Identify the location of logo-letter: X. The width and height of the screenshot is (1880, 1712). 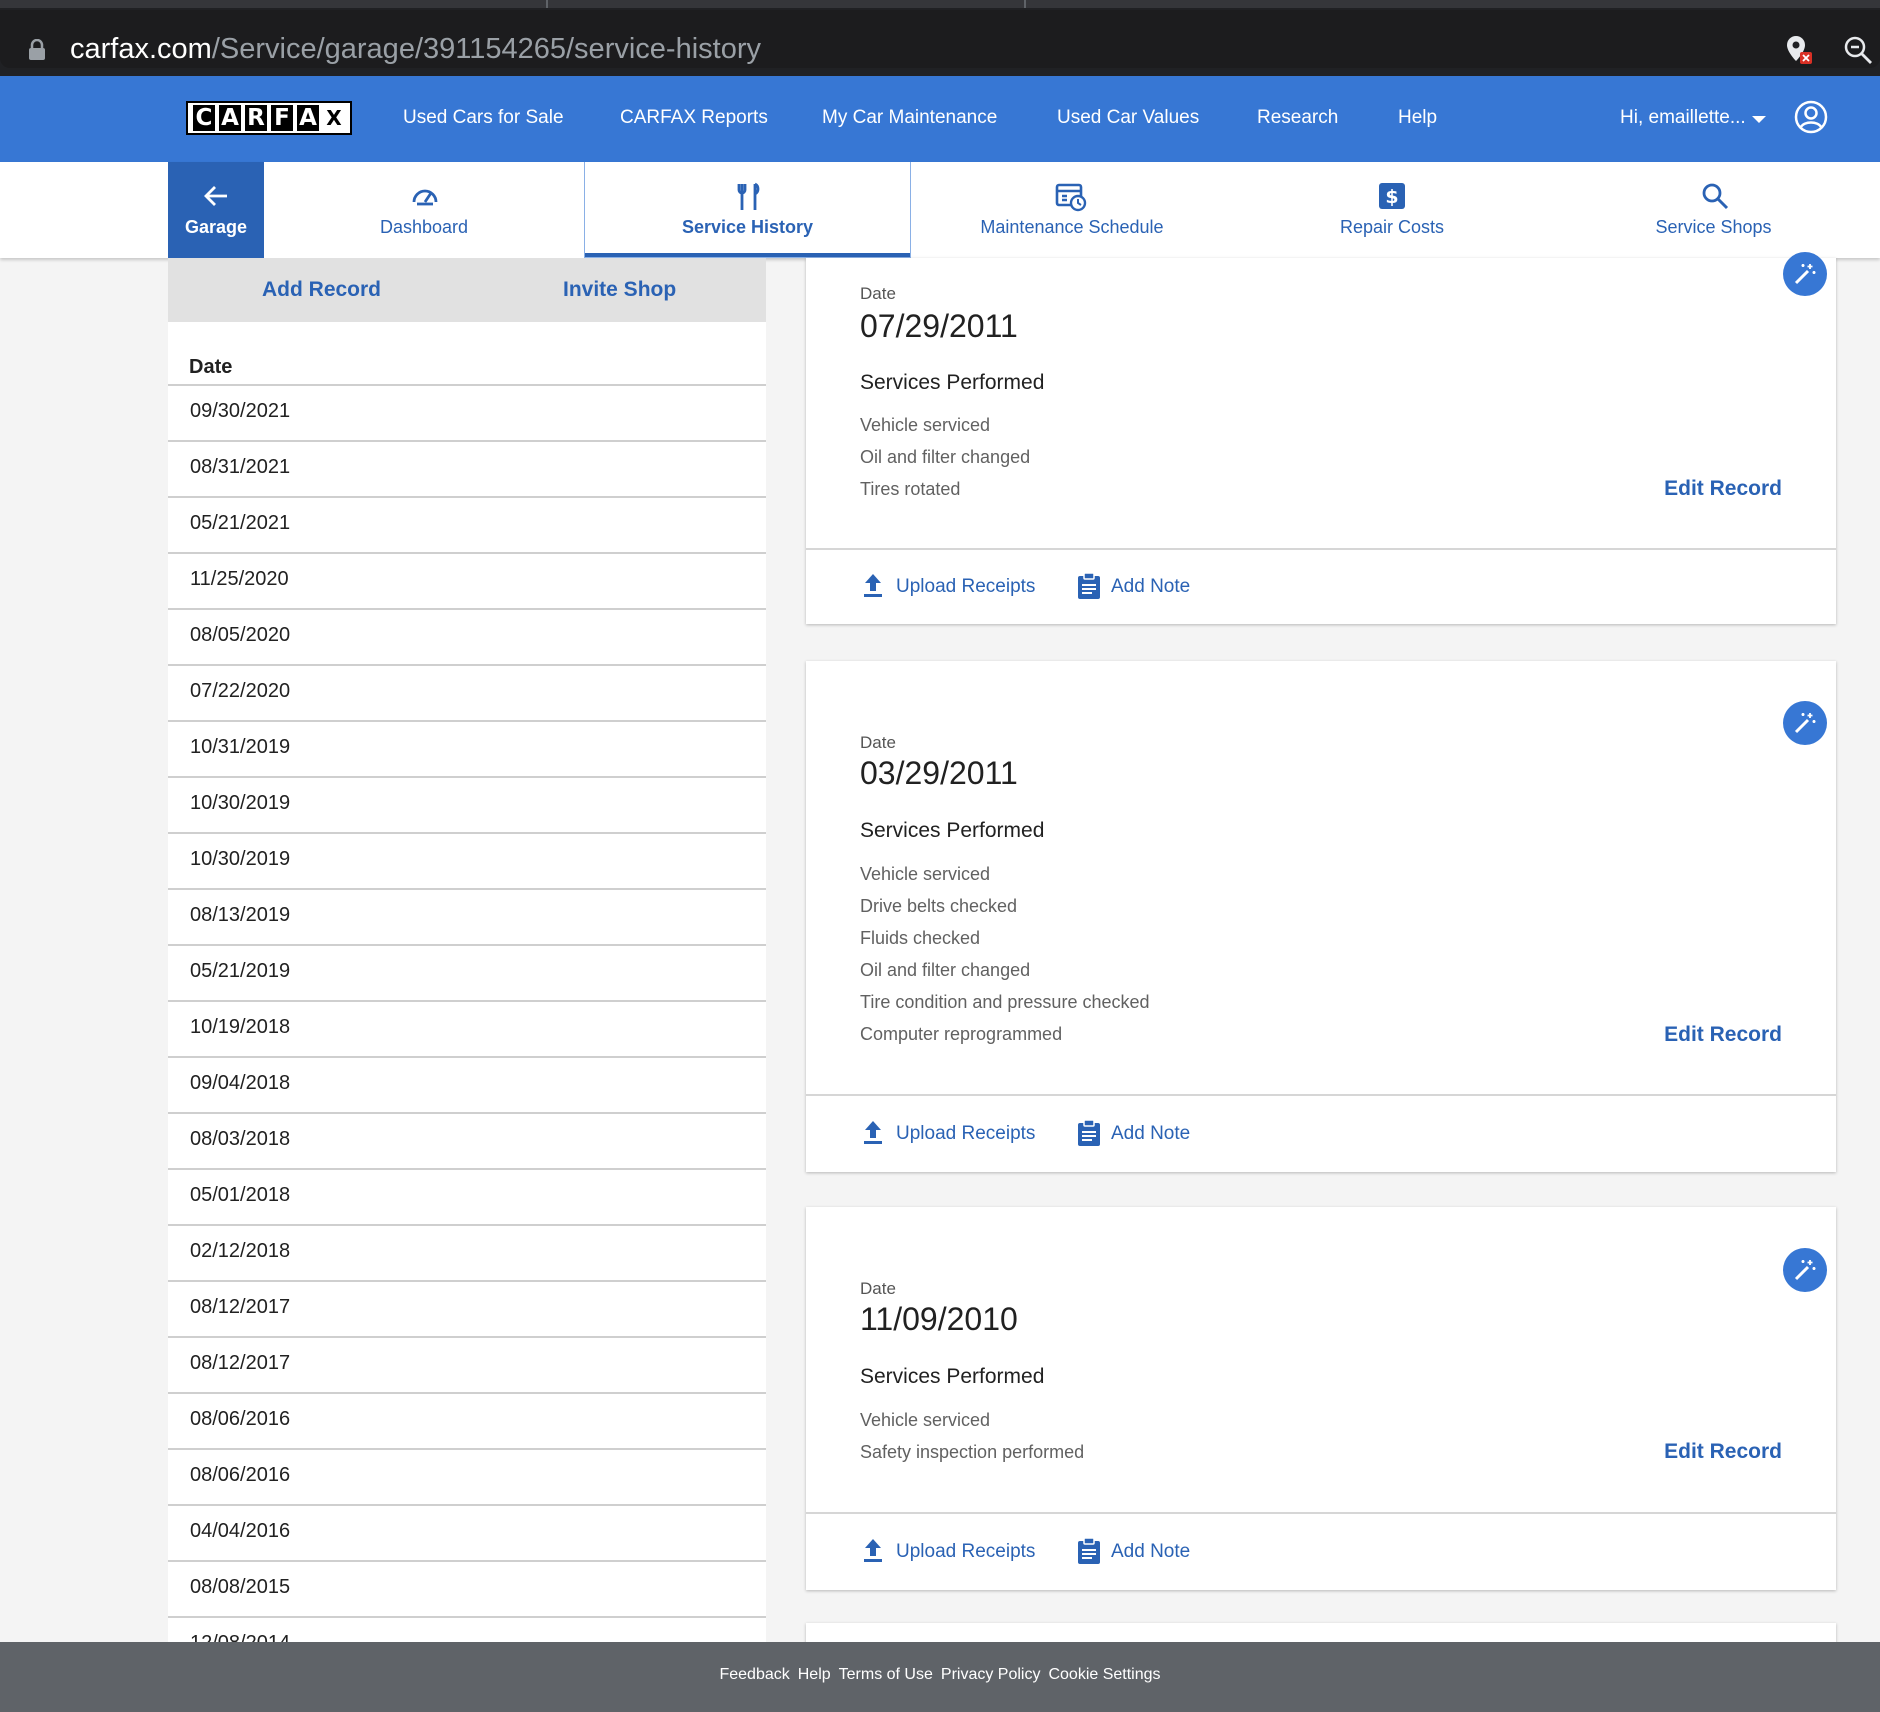
(334, 118).